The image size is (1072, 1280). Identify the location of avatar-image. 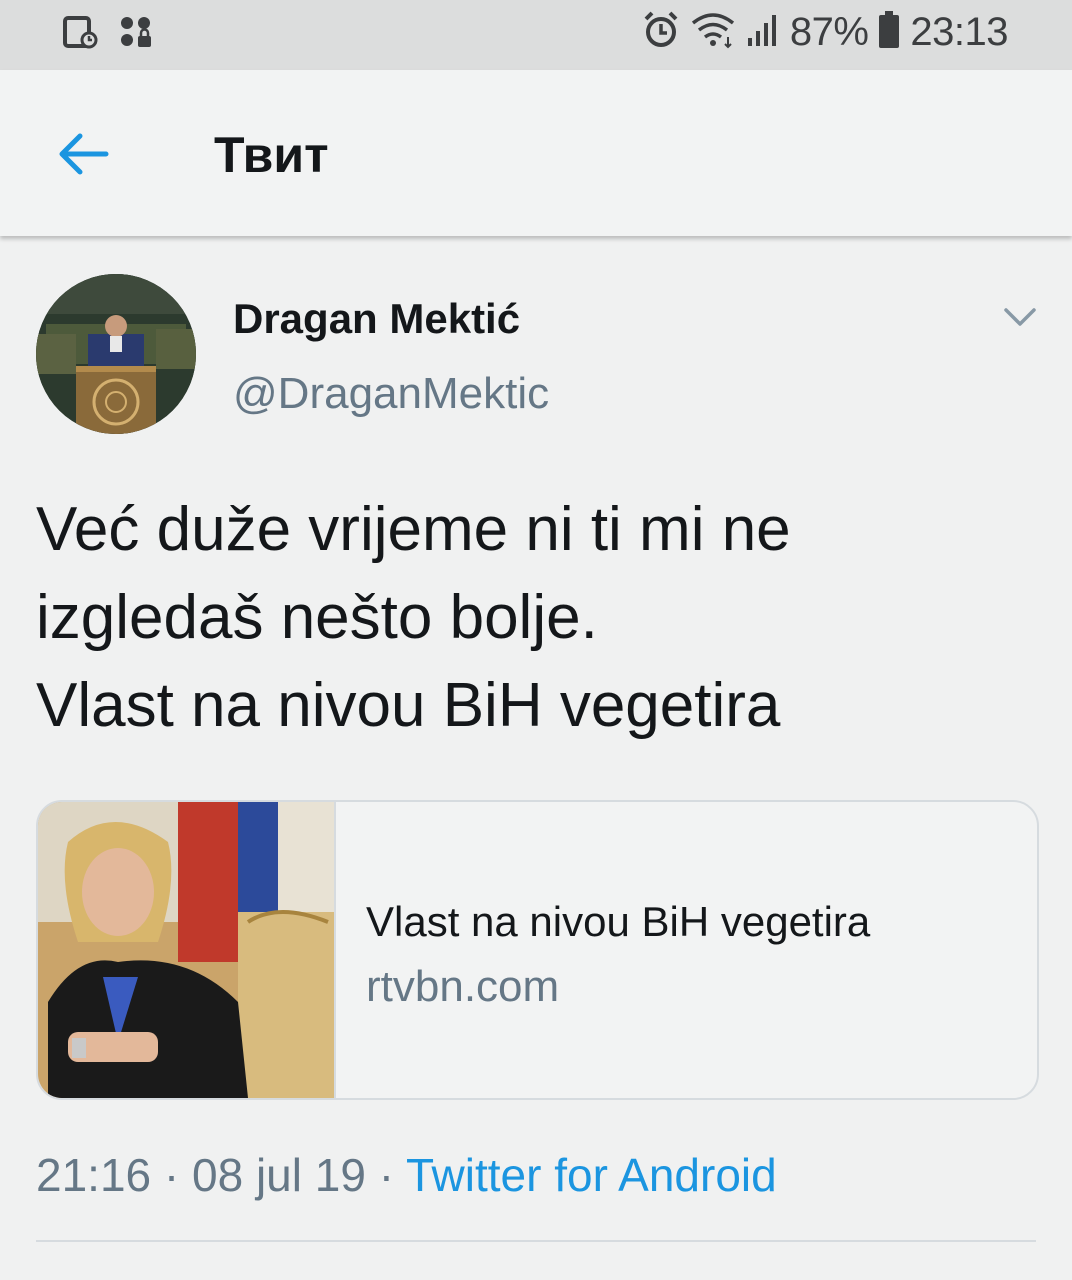
(116, 354).